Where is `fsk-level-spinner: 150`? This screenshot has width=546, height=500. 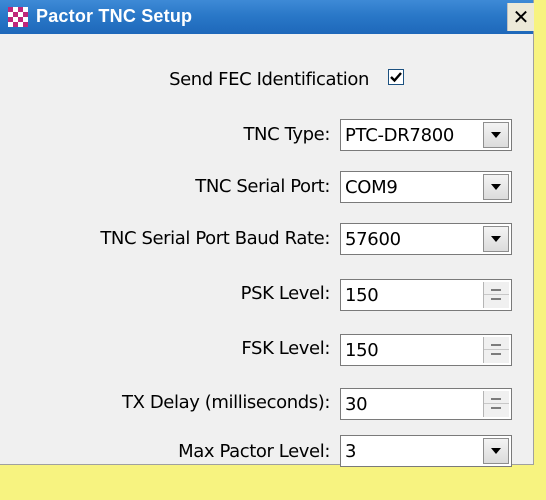 fsk-level-spinner: 150 is located at coordinates (426, 350).